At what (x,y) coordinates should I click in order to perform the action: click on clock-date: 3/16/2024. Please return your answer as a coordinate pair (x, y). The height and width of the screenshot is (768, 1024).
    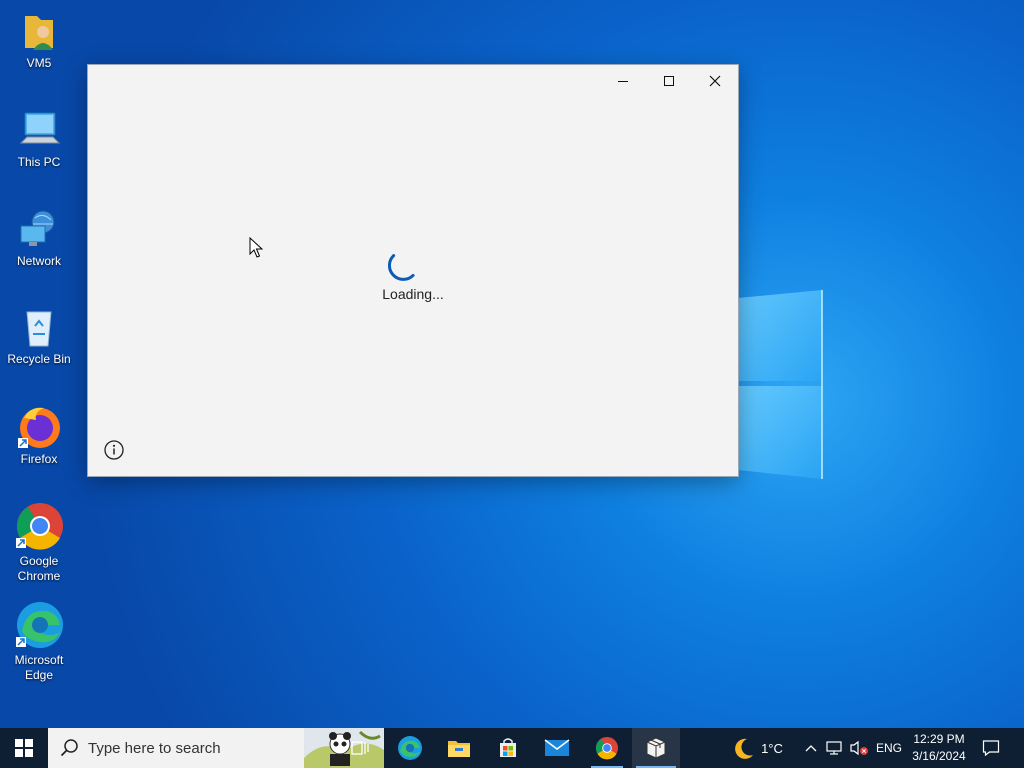
    Looking at the image, I should click on (939, 756).